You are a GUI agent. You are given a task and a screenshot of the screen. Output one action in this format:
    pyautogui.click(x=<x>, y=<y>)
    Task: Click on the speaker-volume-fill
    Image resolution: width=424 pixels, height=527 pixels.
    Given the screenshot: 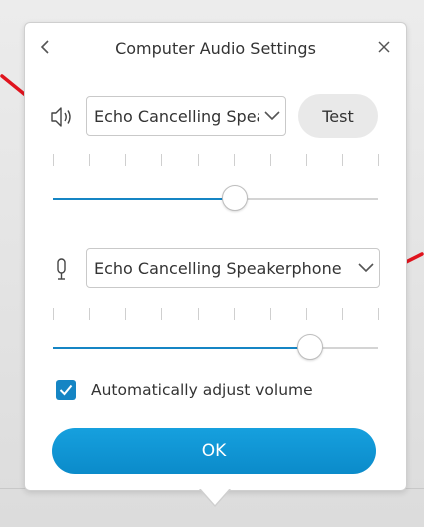 What is the action you would take?
    pyautogui.click(x=144, y=199)
    